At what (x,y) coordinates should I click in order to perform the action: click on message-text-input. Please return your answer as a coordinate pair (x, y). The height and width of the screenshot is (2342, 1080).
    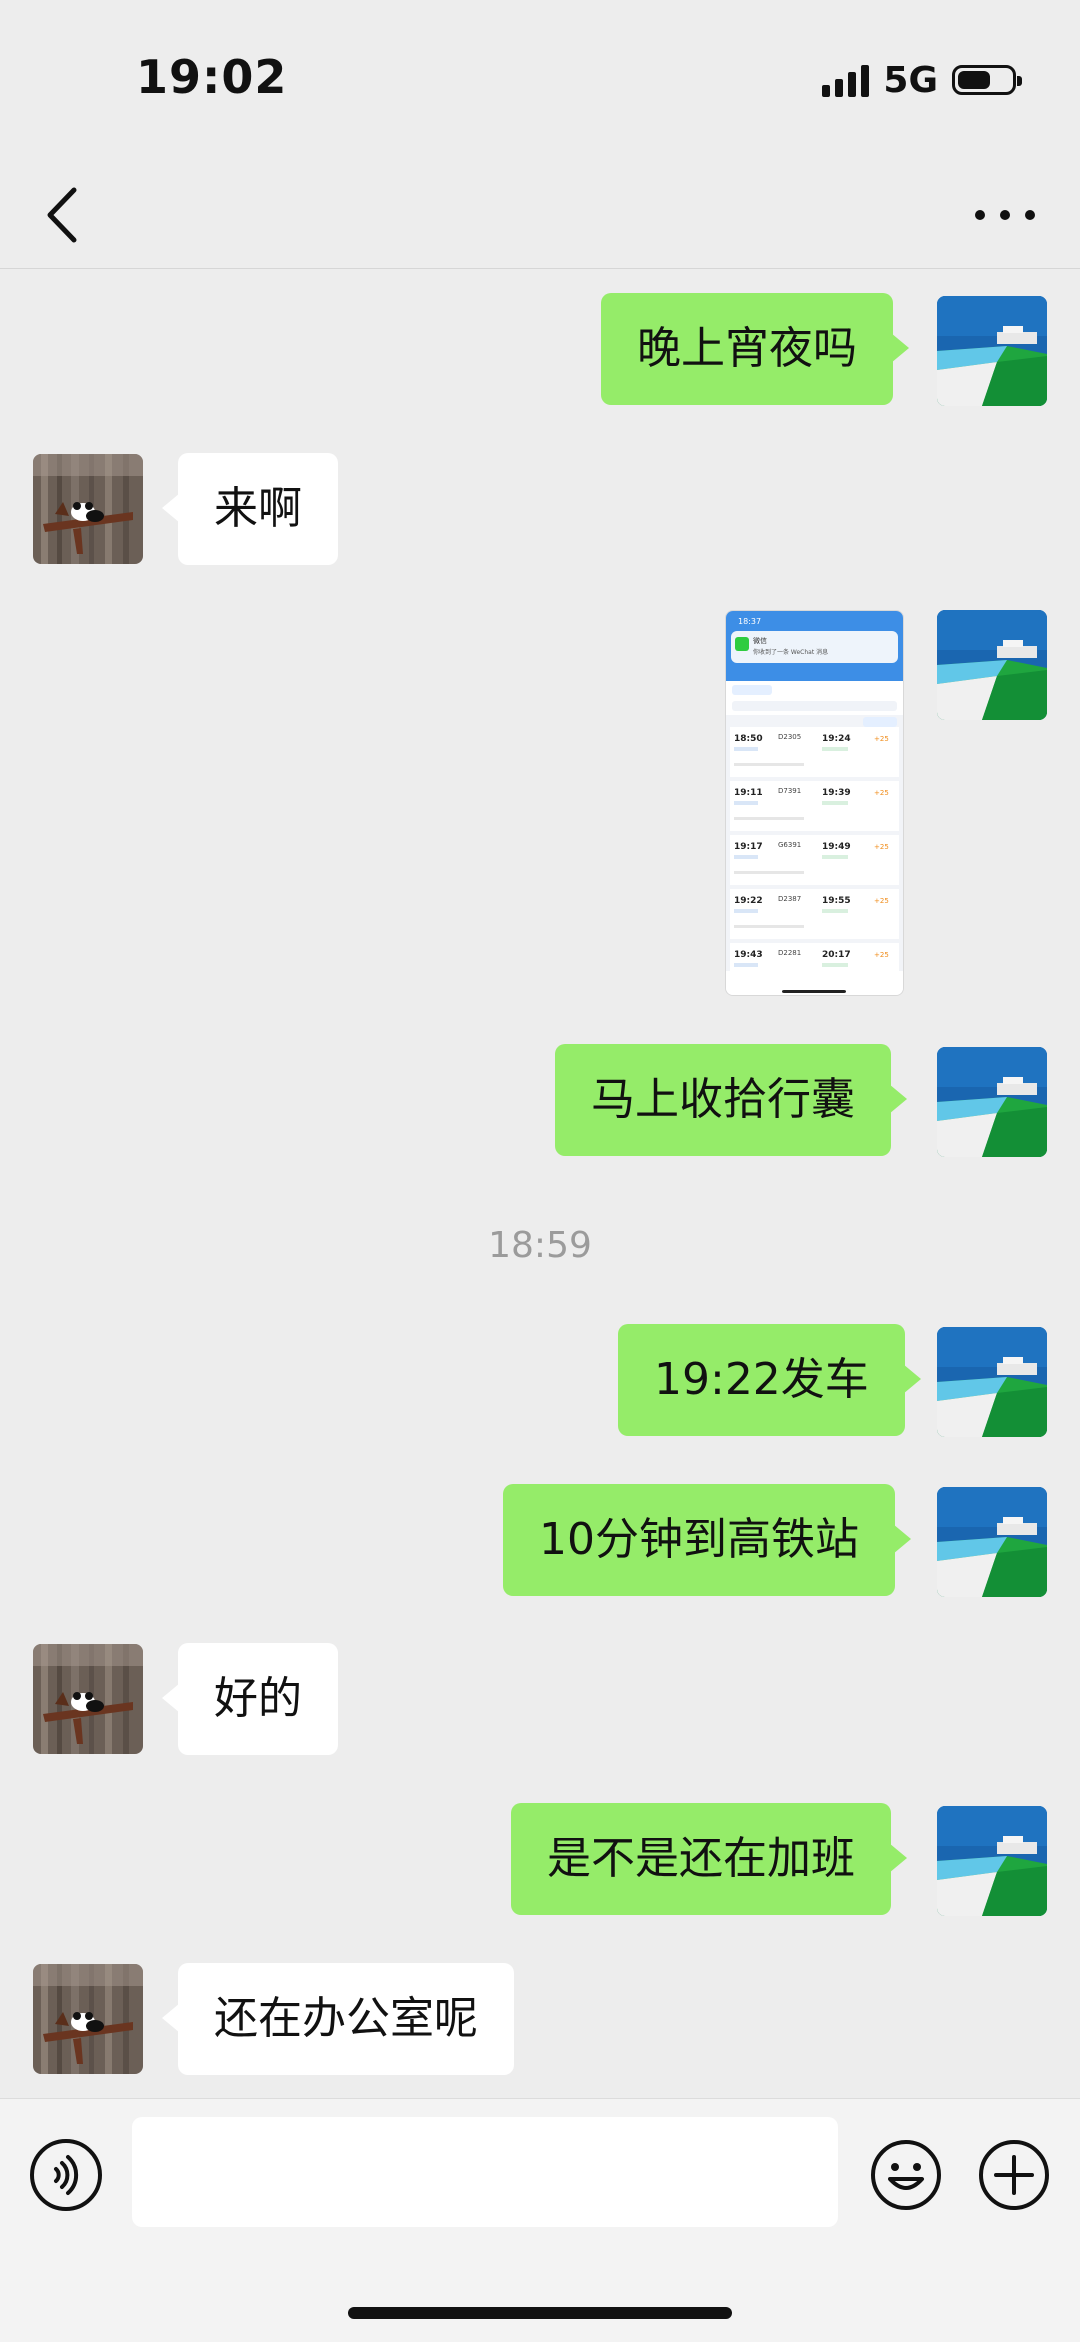
    Looking at the image, I should click on (485, 2172).